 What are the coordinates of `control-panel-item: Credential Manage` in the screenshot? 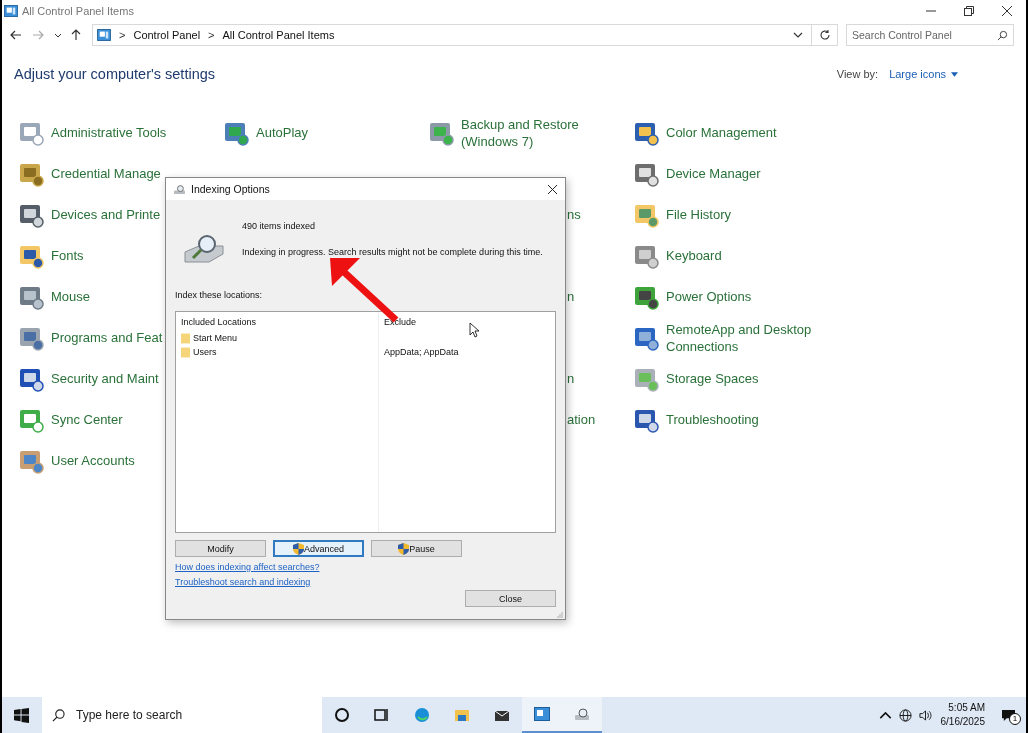 It's located at (106, 173).